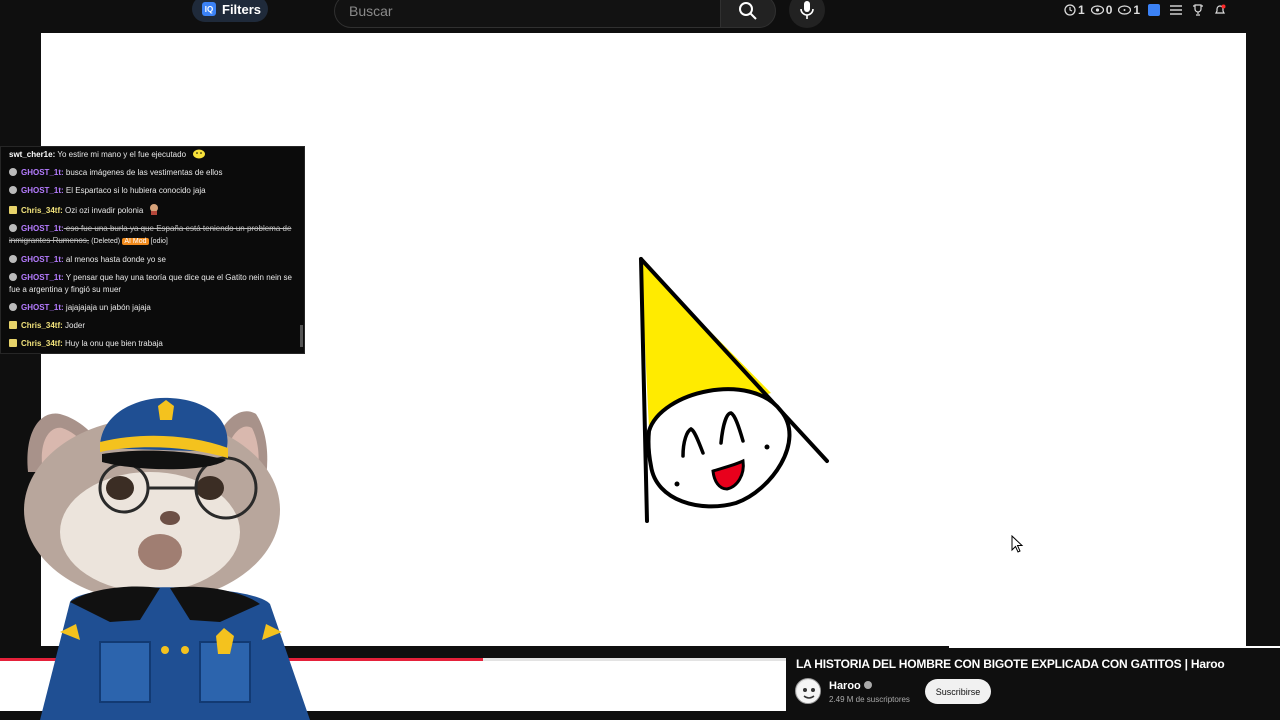 The image size is (1280, 720). I want to click on notifications-button, so click(1220, 10).